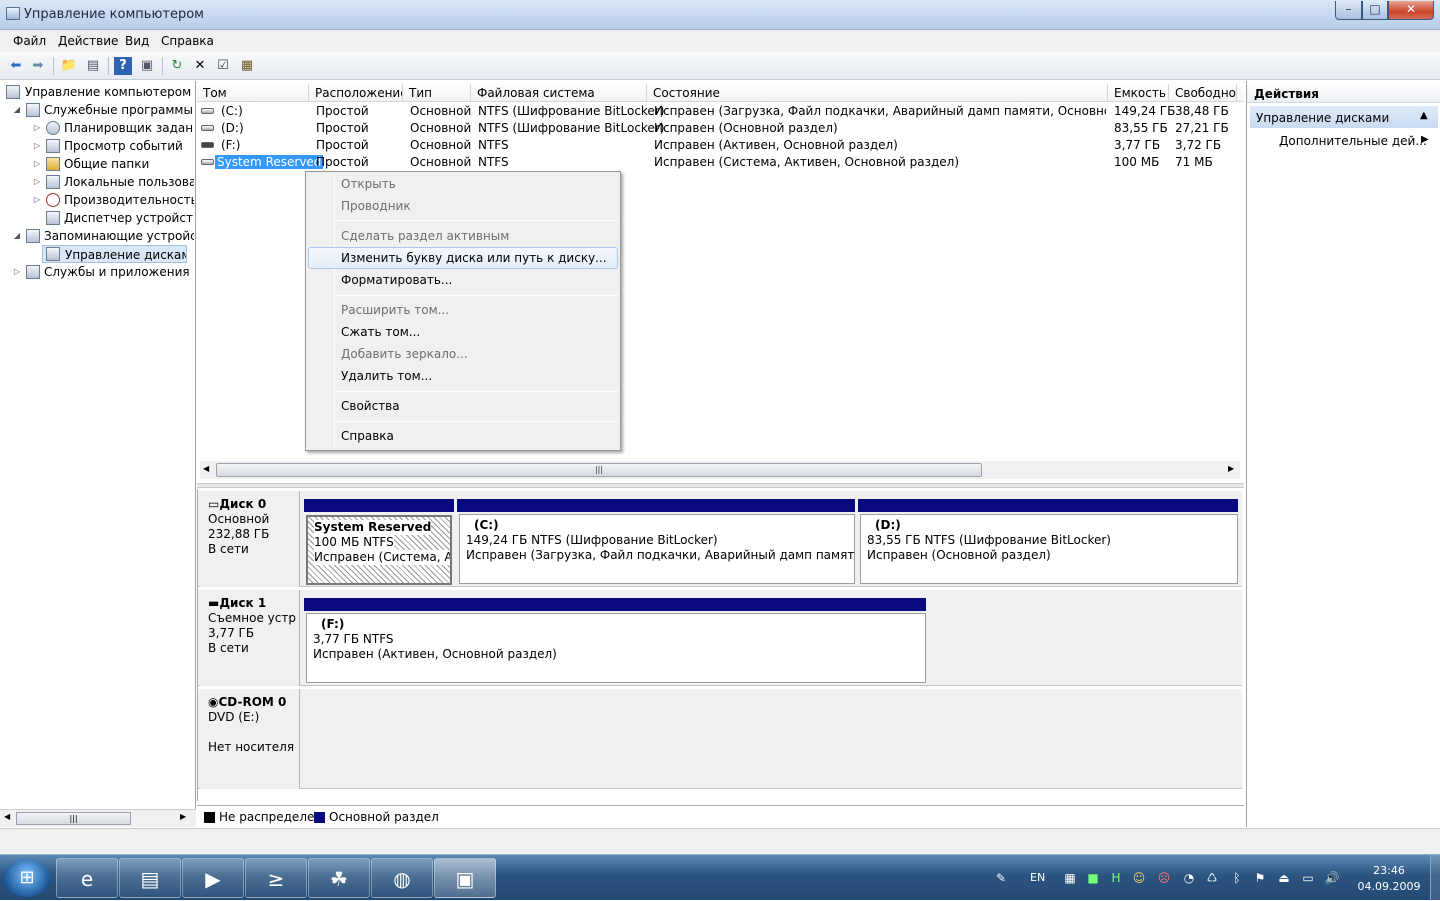 Image resolution: width=1440 pixels, height=901 pixels. Describe the element at coordinates (1375, 10) in the screenshot. I see `maximize-button: □` at that location.